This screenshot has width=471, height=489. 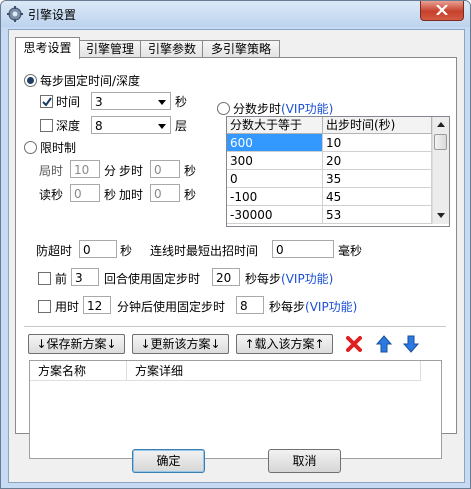 I want to click on score-cell: 600, so click(x=275, y=143).